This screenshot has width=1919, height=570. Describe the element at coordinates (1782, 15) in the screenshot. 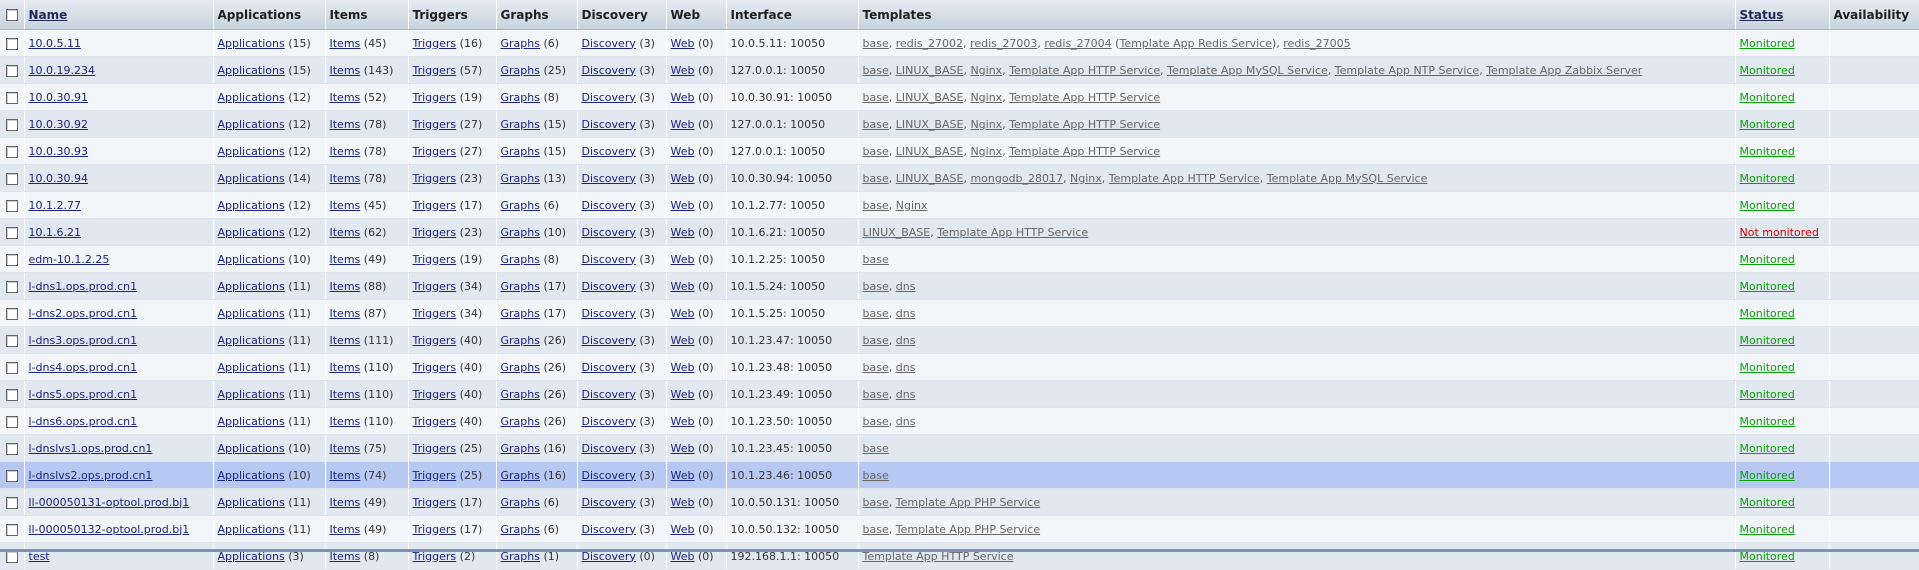

I see `col-status-header: Status` at that location.